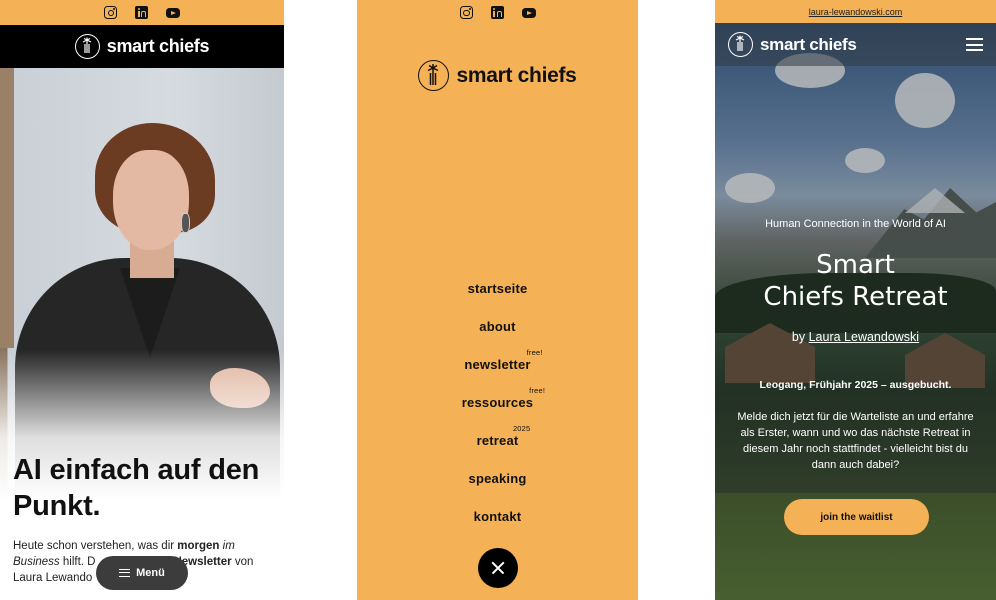 The image size is (996, 600). I want to click on nav-item-startseite: startseite, so click(497, 291).